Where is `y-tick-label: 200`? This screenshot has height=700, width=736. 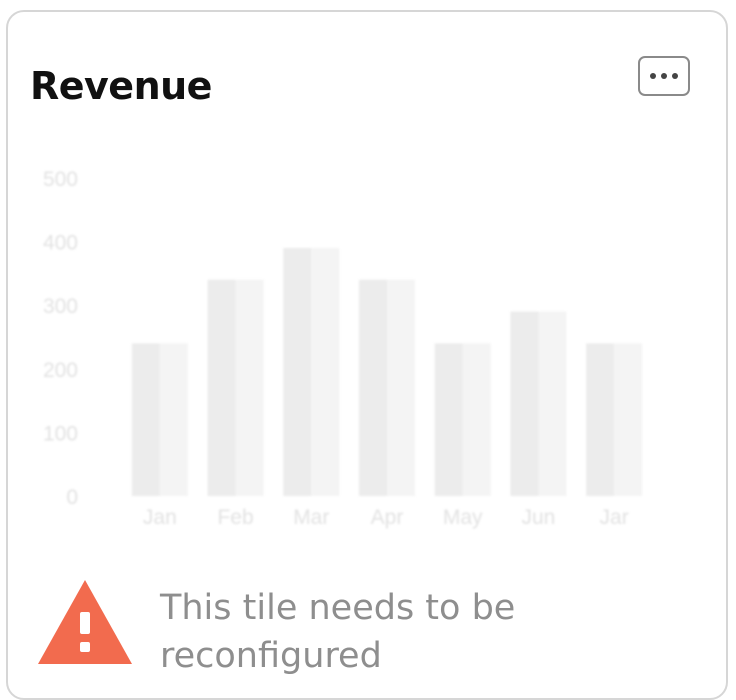
y-tick-label: 200 is located at coordinates (60, 370).